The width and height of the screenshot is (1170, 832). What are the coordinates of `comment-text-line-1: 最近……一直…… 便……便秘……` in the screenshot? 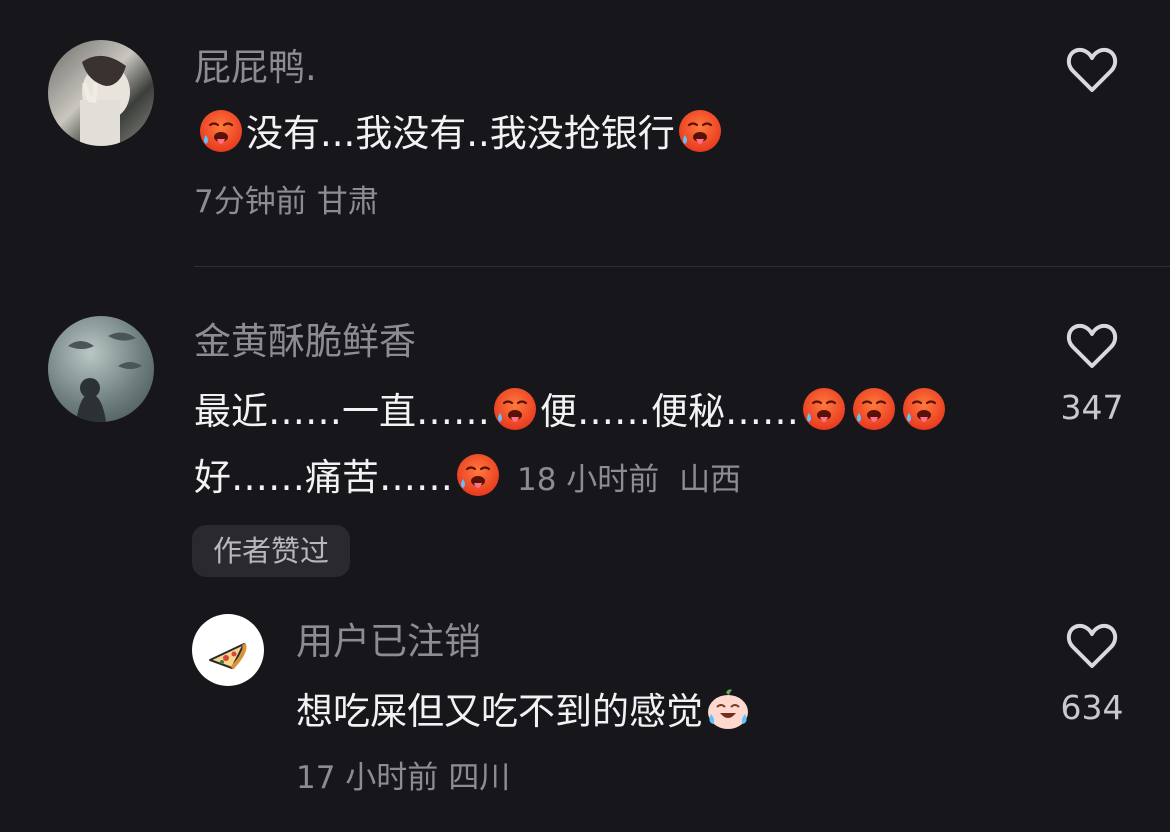 It's located at (571, 411).